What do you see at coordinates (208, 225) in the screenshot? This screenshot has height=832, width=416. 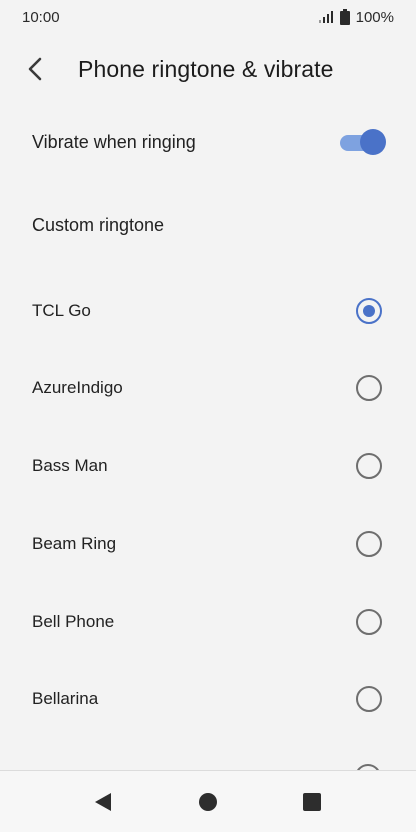 I see `custom-ringtone-row: Custom ringtone` at bounding box center [208, 225].